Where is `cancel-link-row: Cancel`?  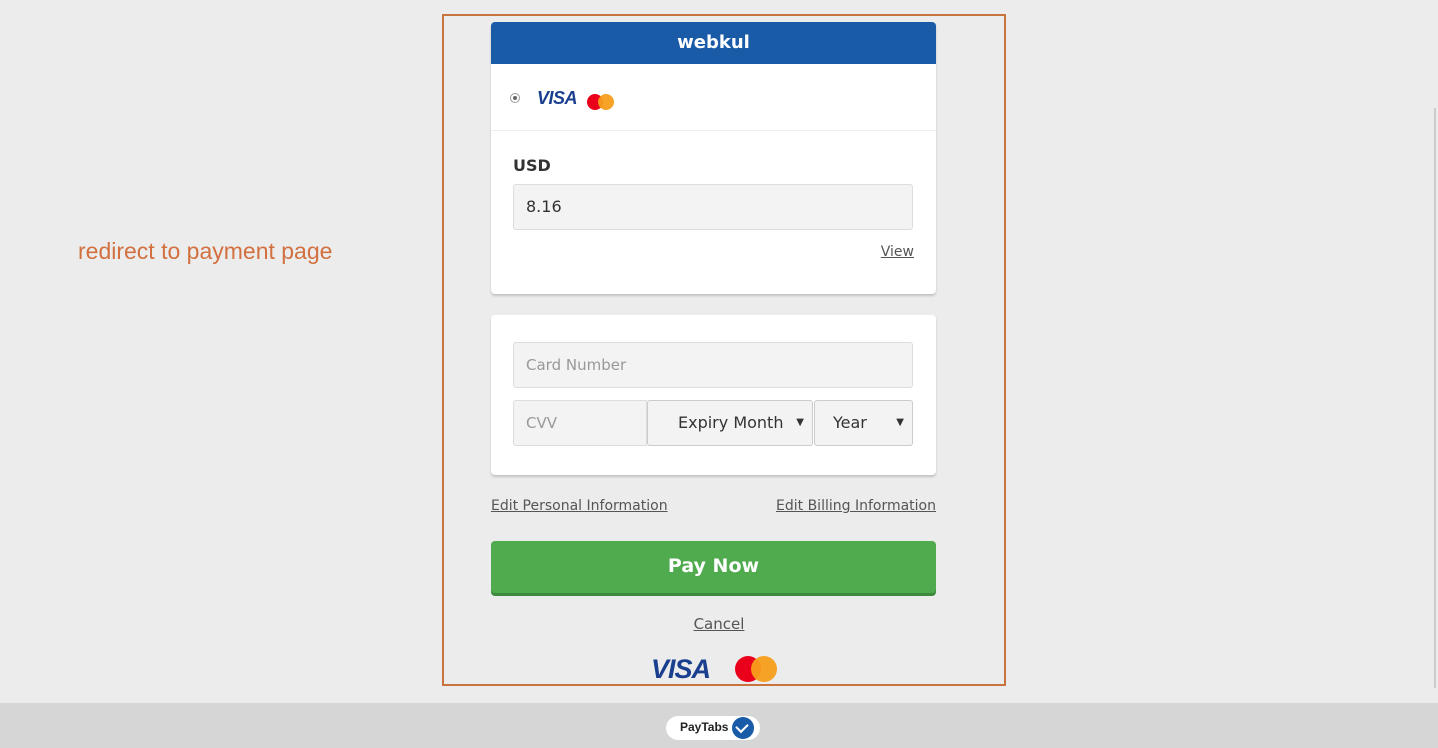
cancel-link-row: Cancel is located at coordinates (719, 624).